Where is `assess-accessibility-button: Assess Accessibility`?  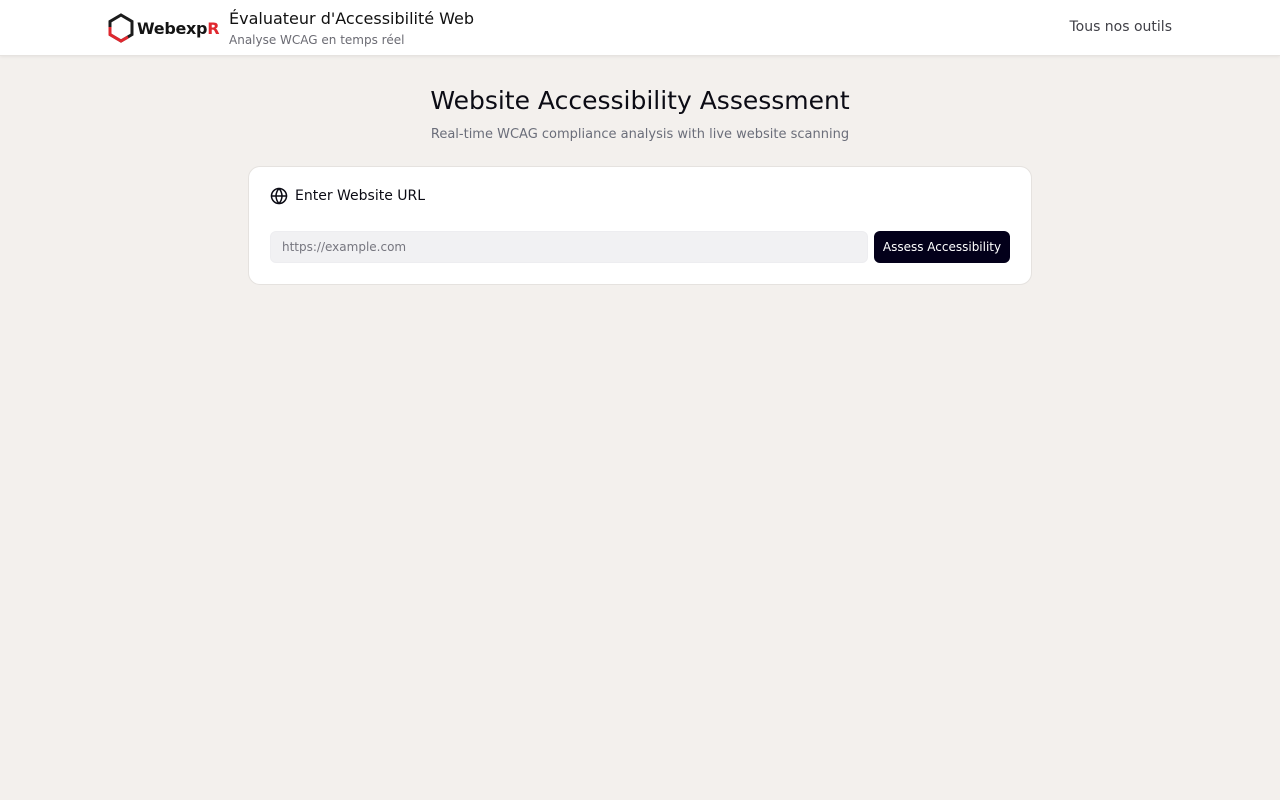 assess-accessibility-button: Assess Accessibility is located at coordinates (942, 247).